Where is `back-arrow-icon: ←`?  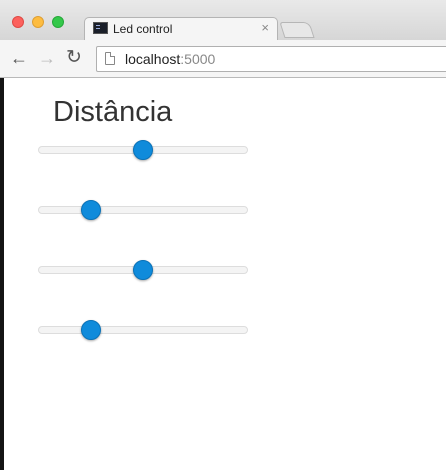 back-arrow-icon: ← is located at coordinates (19, 58).